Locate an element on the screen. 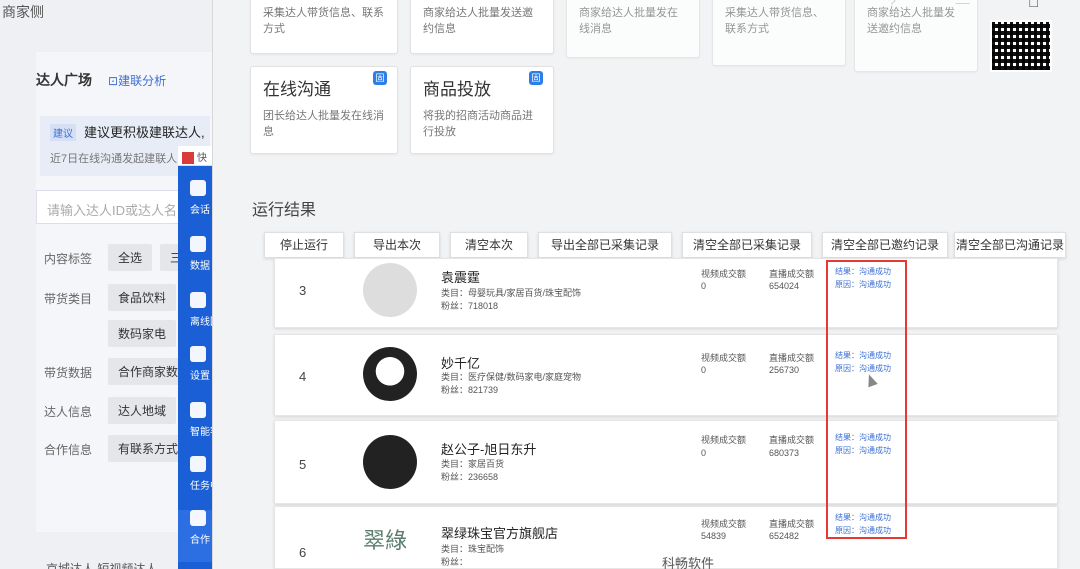 This screenshot has height=569, width=1080. talent-category: 类目：珠宝配饰 is located at coordinates (473, 549).